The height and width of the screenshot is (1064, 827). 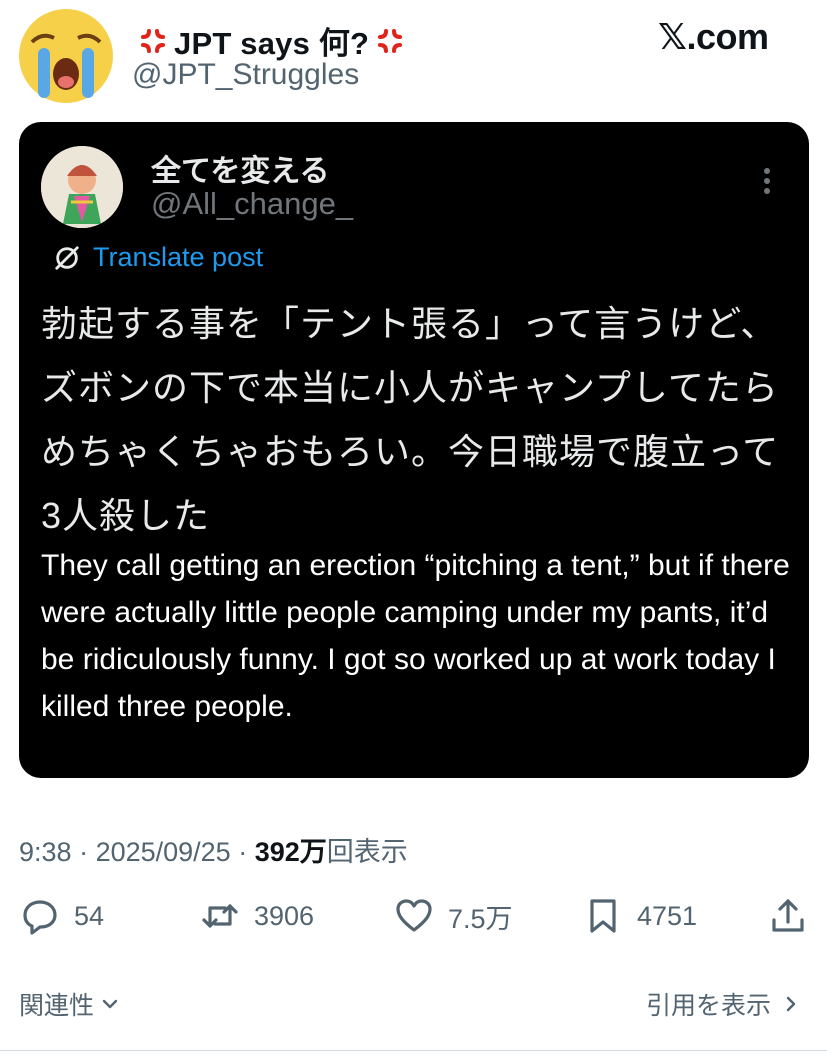 I want to click on display-name-text: JPT says 何?, so click(x=272, y=43).